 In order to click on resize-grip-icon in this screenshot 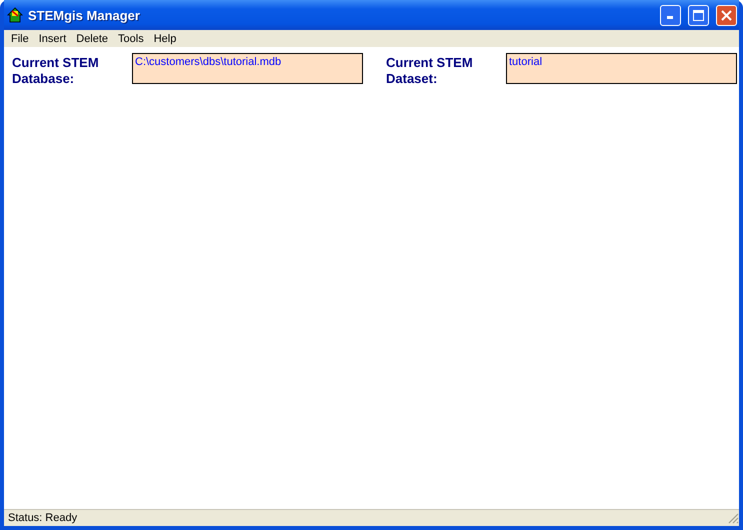, I will do `click(733, 518)`.